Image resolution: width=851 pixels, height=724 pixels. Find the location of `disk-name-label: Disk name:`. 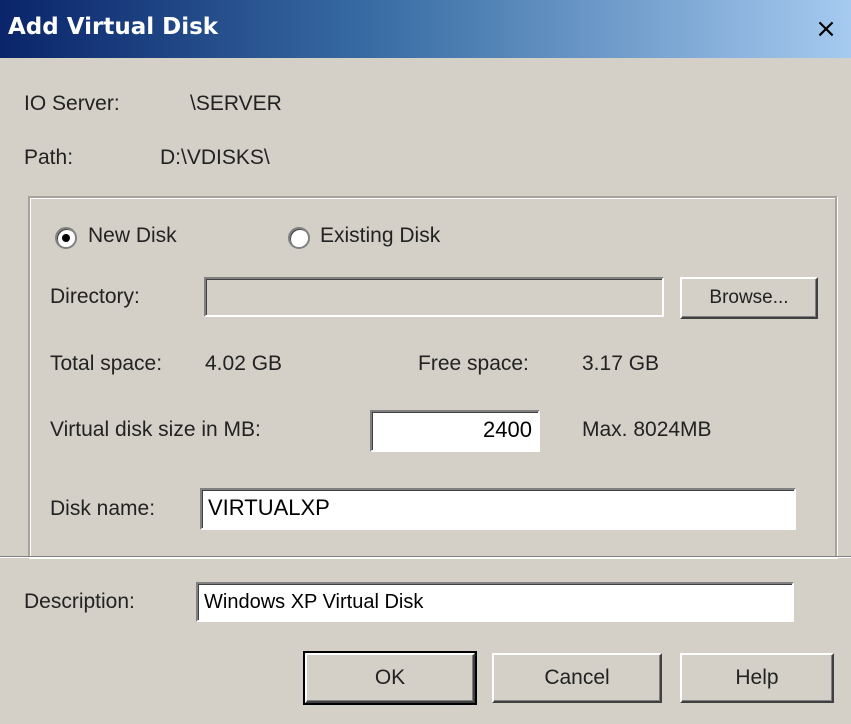

disk-name-label: Disk name: is located at coordinates (103, 508).